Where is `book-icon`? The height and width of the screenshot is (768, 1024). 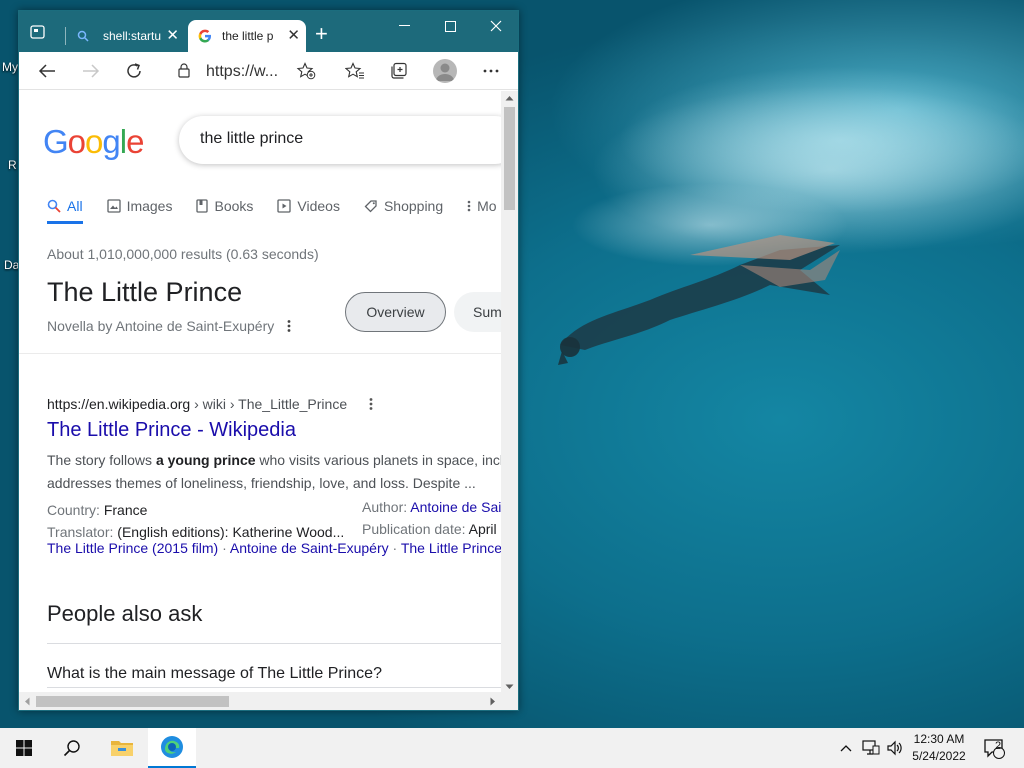 book-icon is located at coordinates (202, 206).